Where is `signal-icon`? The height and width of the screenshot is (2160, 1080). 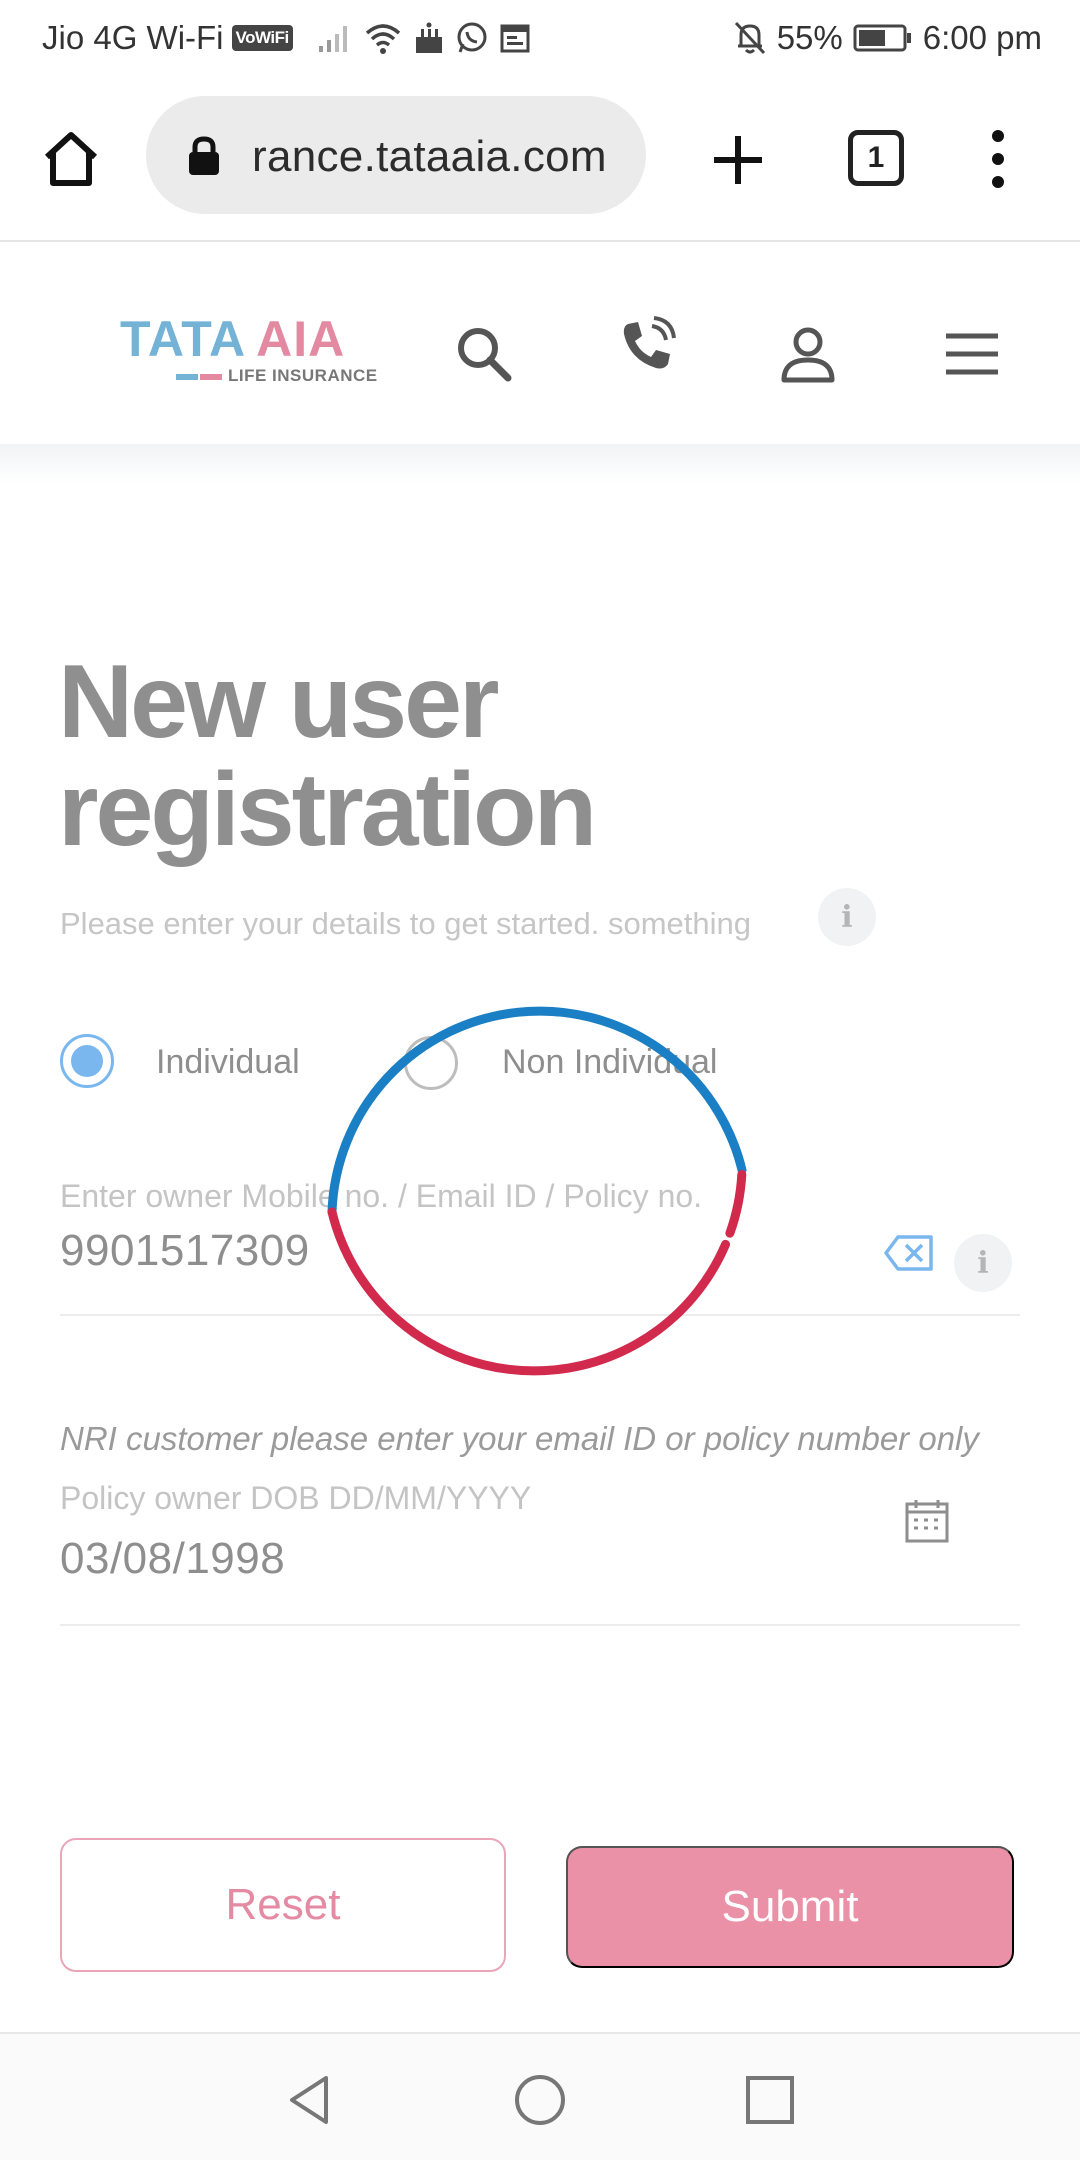
signal-icon is located at coordinates (332, 39).